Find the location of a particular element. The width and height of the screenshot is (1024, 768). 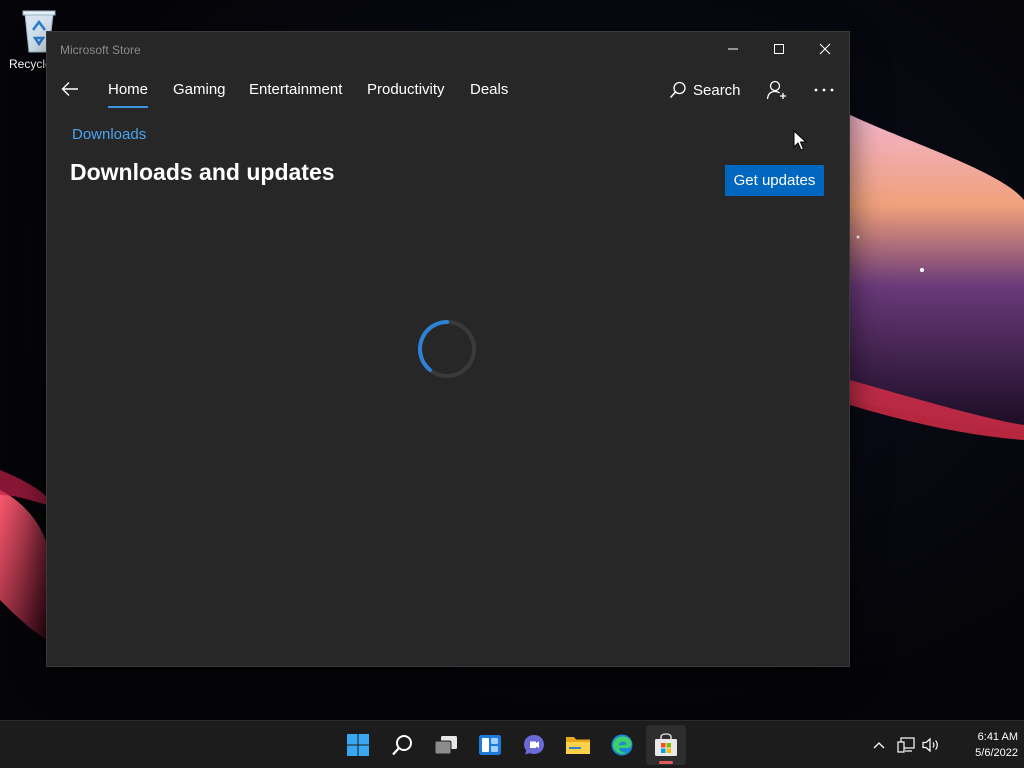

clock-time: 6:41 AM is located at coordinates (997, 737).